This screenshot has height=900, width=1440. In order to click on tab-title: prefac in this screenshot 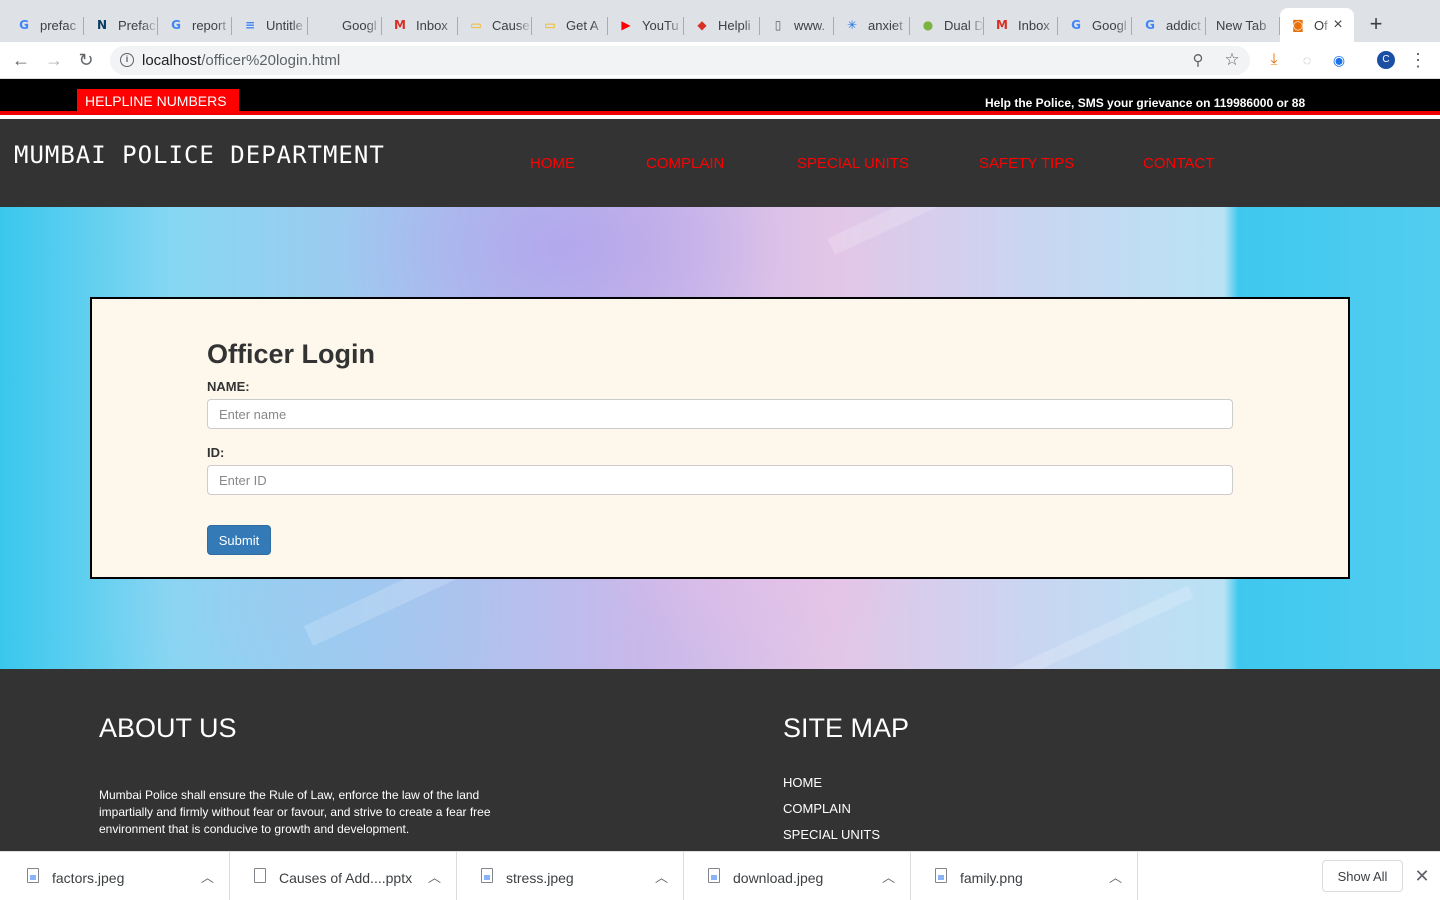, I will do `click(58, 25)`.